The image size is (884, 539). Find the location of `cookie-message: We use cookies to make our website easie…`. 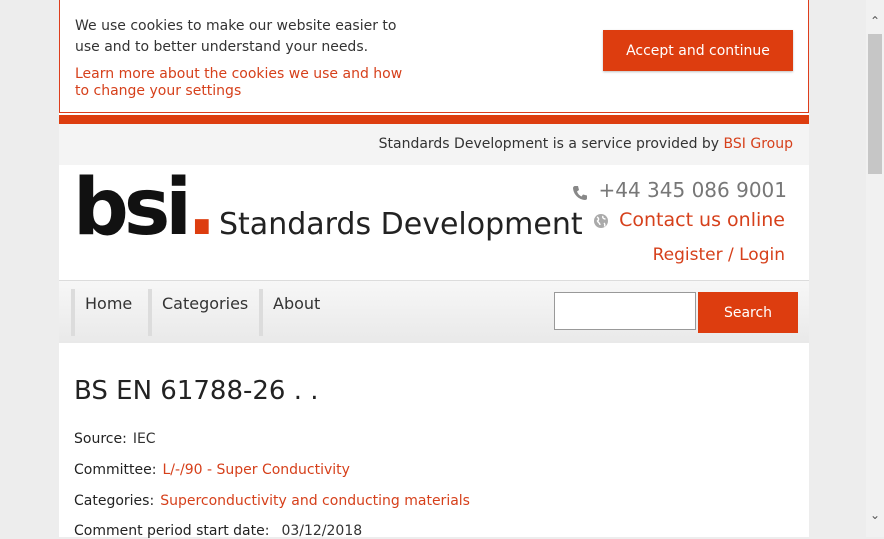

cookie-message: We use cookies to make our website easie… is located at coordinates (236, 36).